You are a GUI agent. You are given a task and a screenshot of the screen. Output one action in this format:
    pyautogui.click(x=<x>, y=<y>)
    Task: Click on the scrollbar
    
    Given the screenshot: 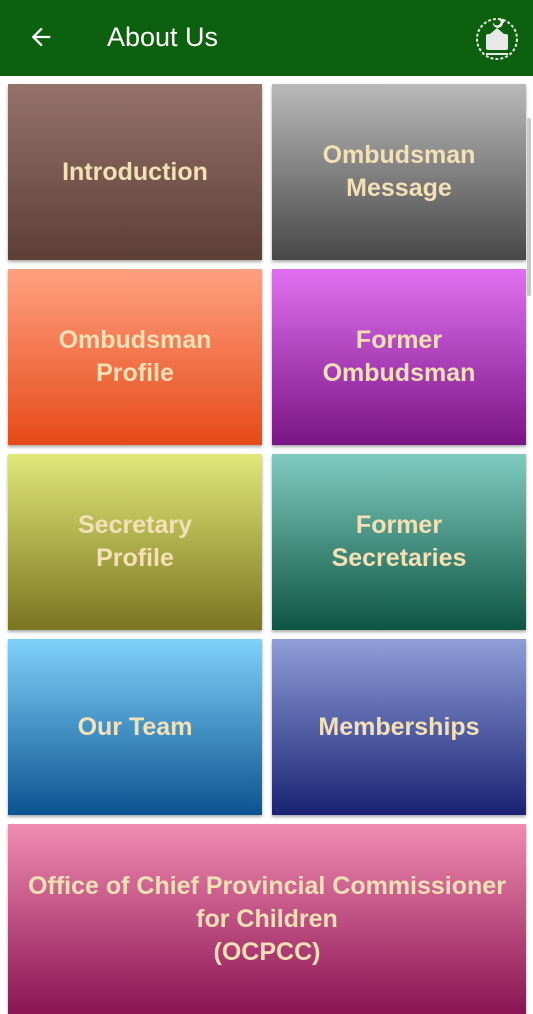 What is the action you would take?
    pyautogui.click(x=529, y=207)
    